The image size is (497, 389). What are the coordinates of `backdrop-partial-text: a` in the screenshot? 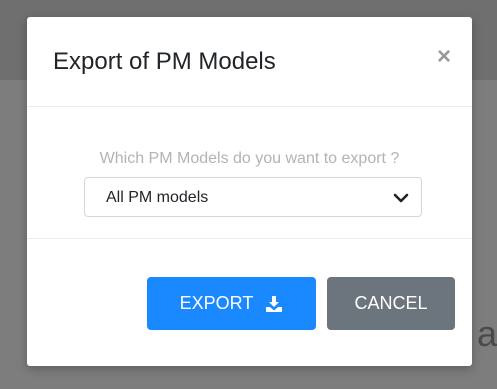 It's located at (487, 333).